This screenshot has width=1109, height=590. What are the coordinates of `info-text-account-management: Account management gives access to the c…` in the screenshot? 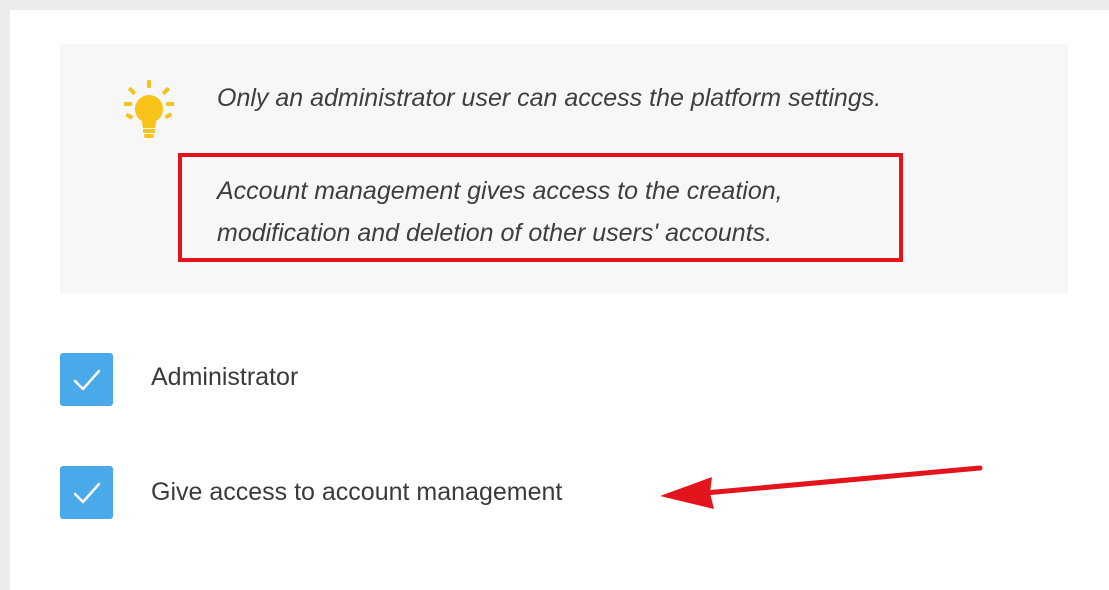 It's located at (500, 212).